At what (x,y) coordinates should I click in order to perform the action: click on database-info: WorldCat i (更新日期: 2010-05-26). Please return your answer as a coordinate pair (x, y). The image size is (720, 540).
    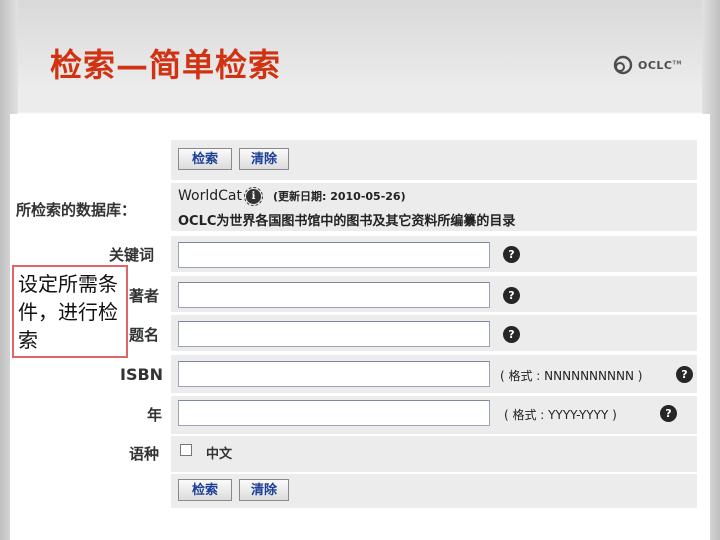
    Looking at the image, I should click on (292, 196).